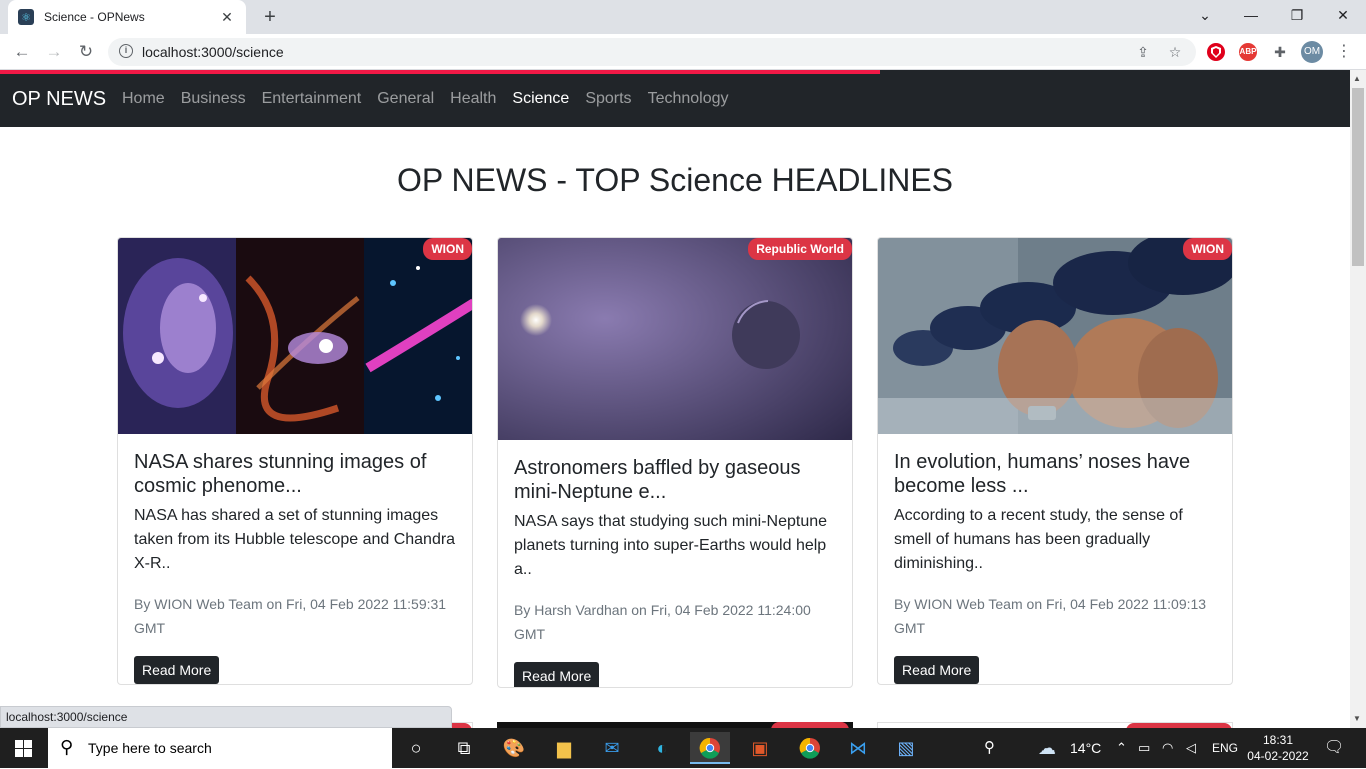 The image size is (1366, 769). Describe the element at coordinates (1205, 15) in the screenshot. I see `tab-search-icon: ⌄` at that location.